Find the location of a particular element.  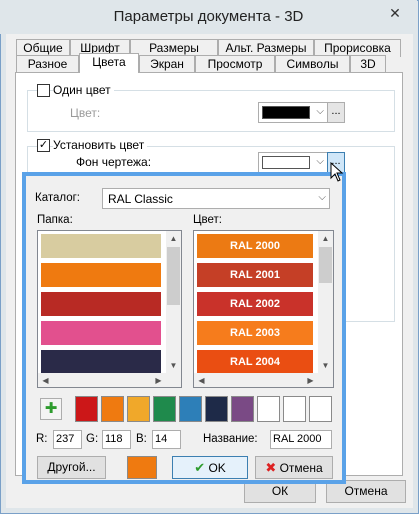

popup-ok-button: ✔ OK is located at coordinates (210, 467).